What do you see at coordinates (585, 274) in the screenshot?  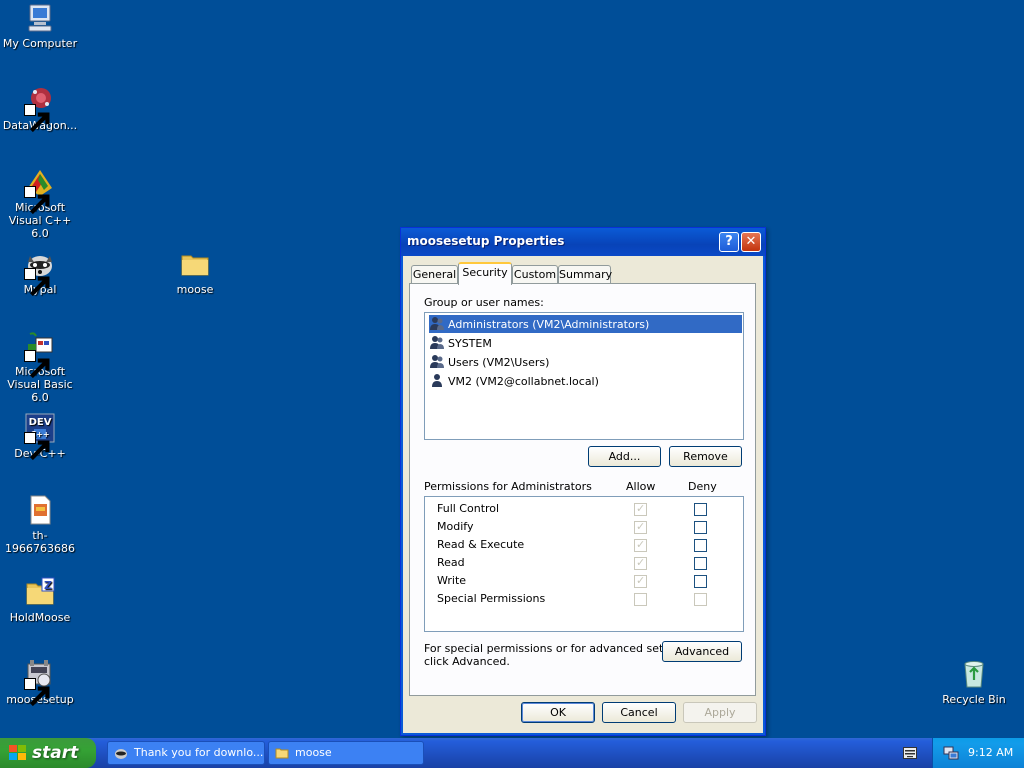 I see `tab-summary: Summary` at bounding box center [585, 274].